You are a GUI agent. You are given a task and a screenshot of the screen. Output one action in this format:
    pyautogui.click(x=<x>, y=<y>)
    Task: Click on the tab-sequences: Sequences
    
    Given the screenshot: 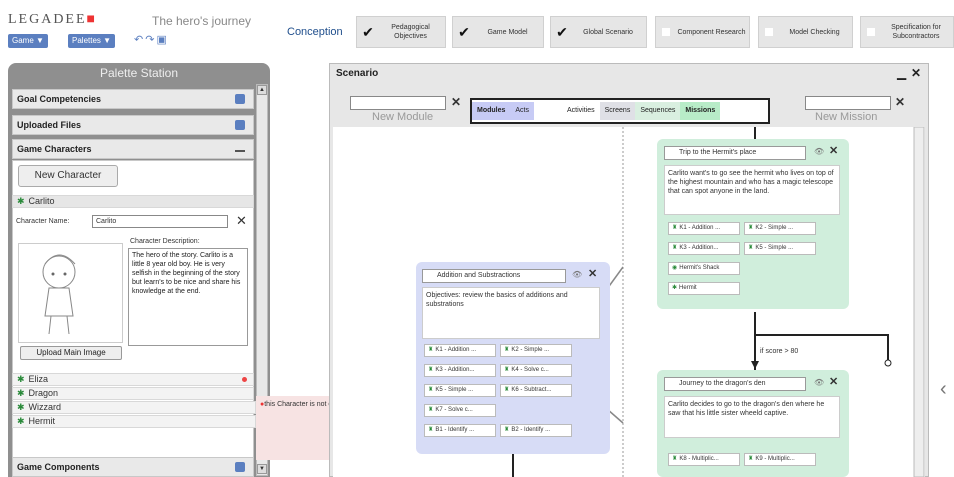 What is the action you would take?
    pyautogui.click(x=658, y=111)
    